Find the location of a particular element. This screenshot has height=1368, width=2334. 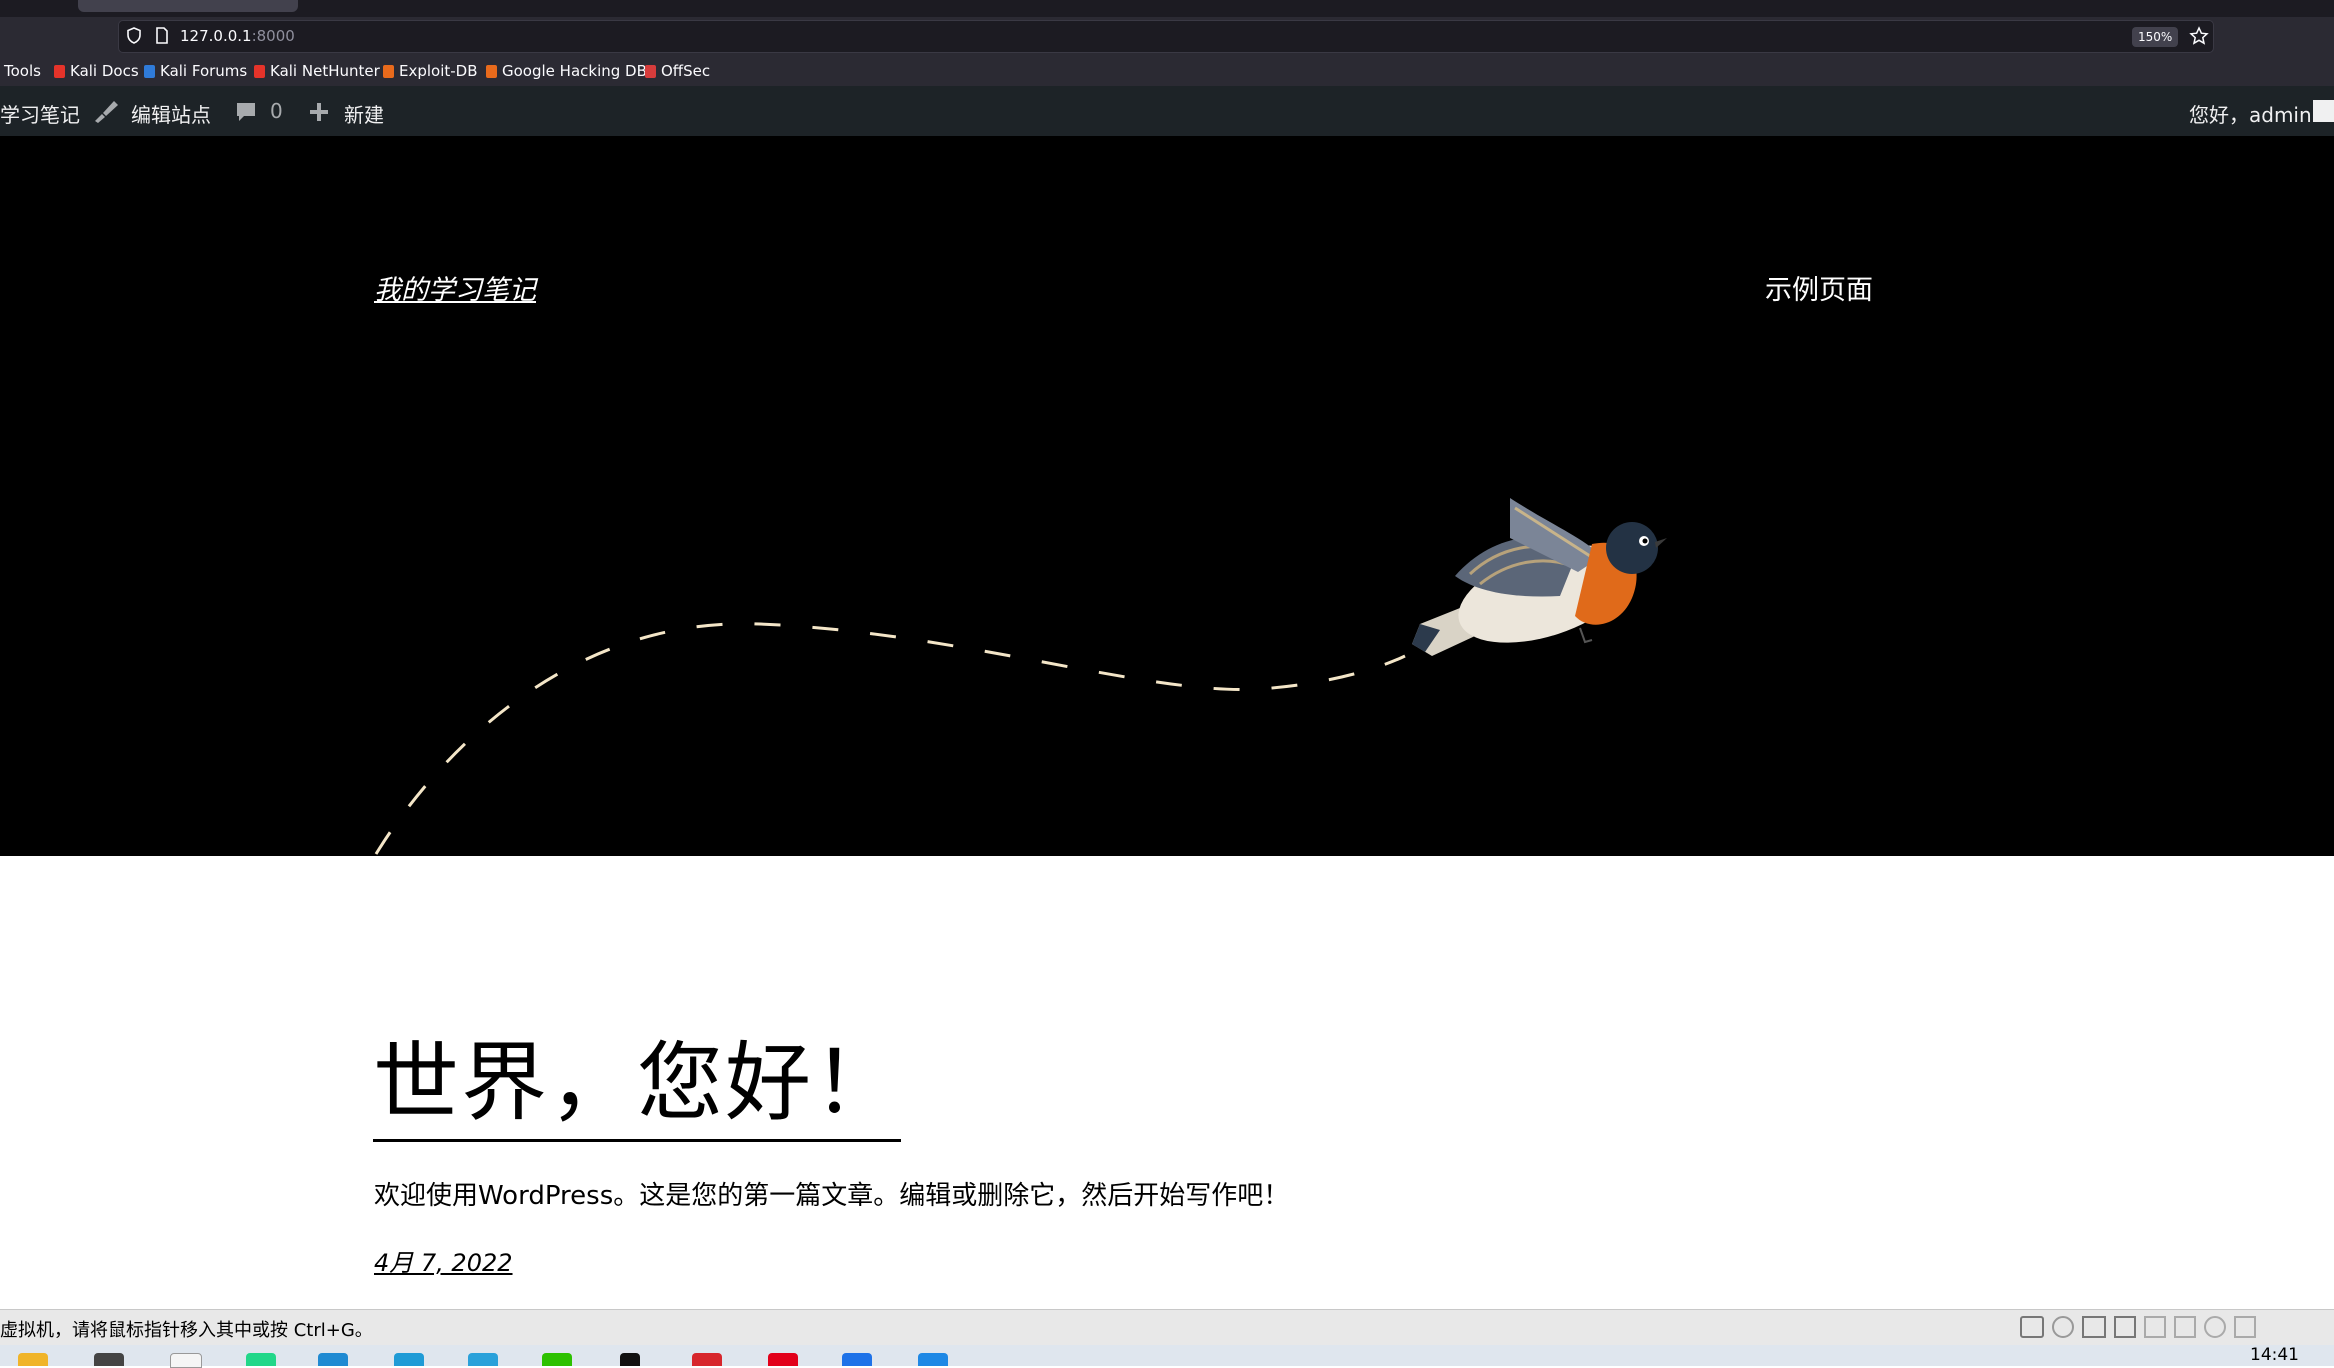

hdd-icon is located at coordinates (2032, 1327).